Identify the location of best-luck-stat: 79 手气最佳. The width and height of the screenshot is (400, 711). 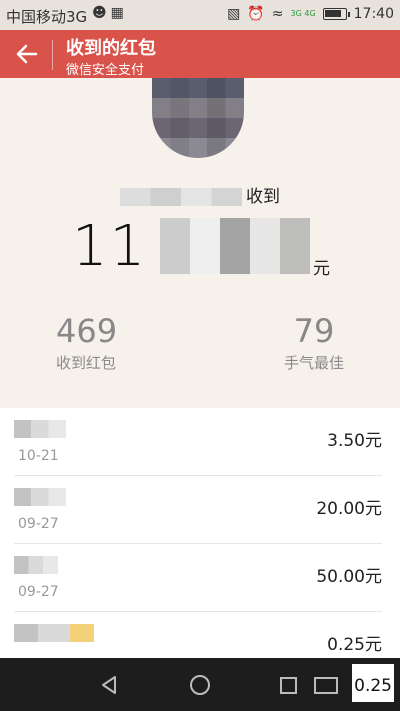
(314, 342).